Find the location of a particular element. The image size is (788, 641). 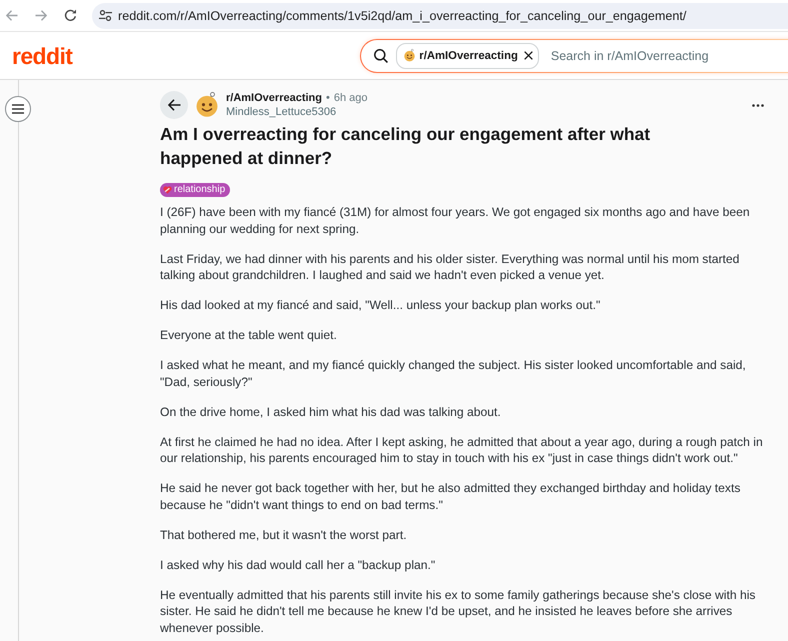

post-paragraph: At first he claimed he had no idea. After I kept asking, he admitted that about a year ago, during a rough patch in our relationship, his parents encouraged him to stay in touch with his ex "just in case things didn't work out." is located at coordinates (462, 450).